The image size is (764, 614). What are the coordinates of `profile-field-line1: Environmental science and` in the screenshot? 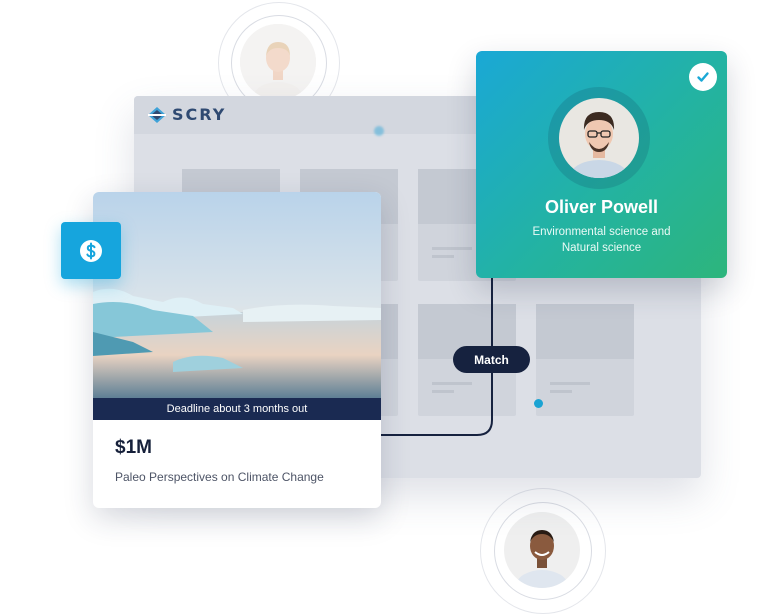 It's located at (601, 232).